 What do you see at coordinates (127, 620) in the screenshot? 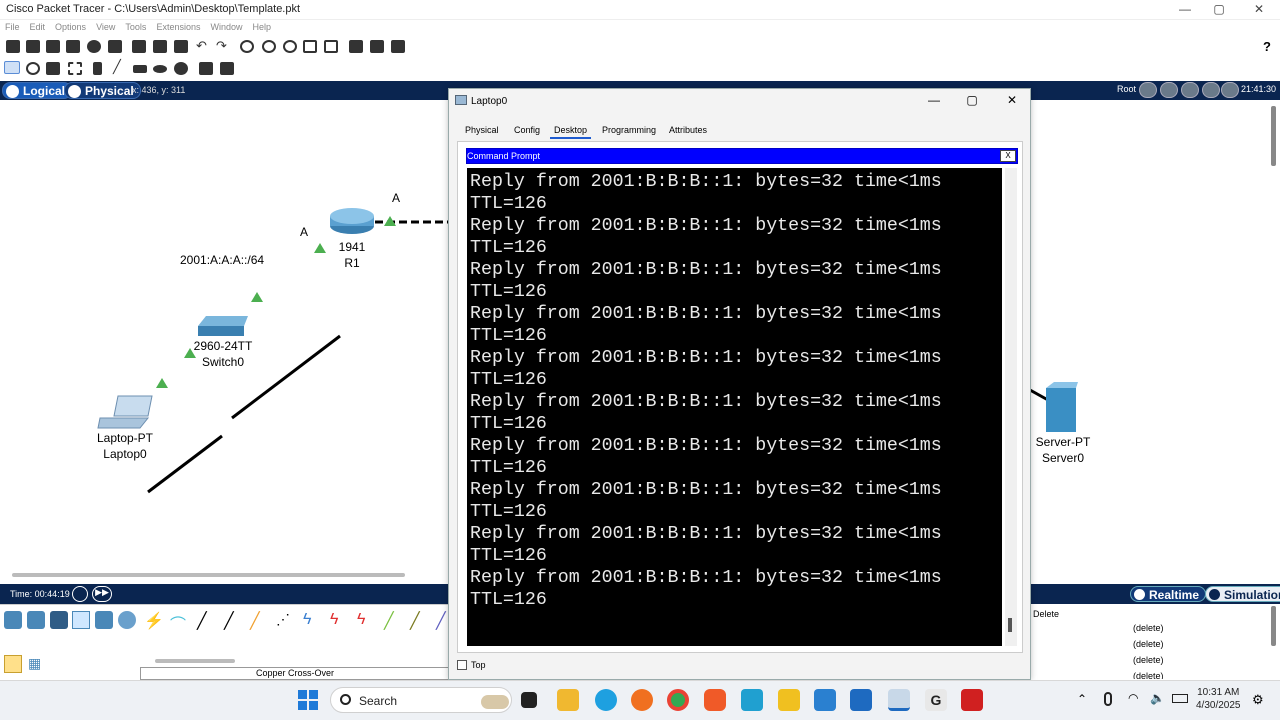
I see `multiuser-icon` at bounding box center [127, 620].